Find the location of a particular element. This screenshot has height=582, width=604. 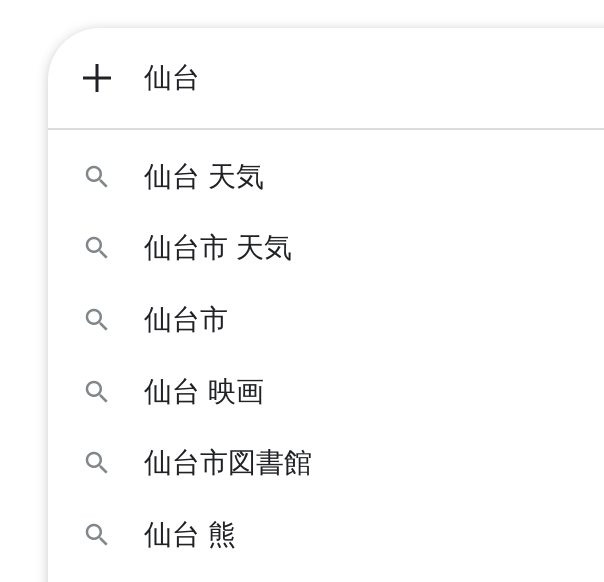

suggestion-item: 仙台市 is located at coordinates (326, 320).